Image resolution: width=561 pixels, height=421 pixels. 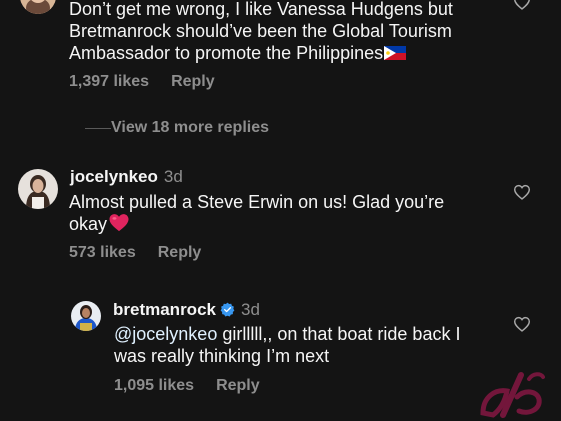 I want to click on comment-meta: 573 likes Reply, so click(x=135, y=253).